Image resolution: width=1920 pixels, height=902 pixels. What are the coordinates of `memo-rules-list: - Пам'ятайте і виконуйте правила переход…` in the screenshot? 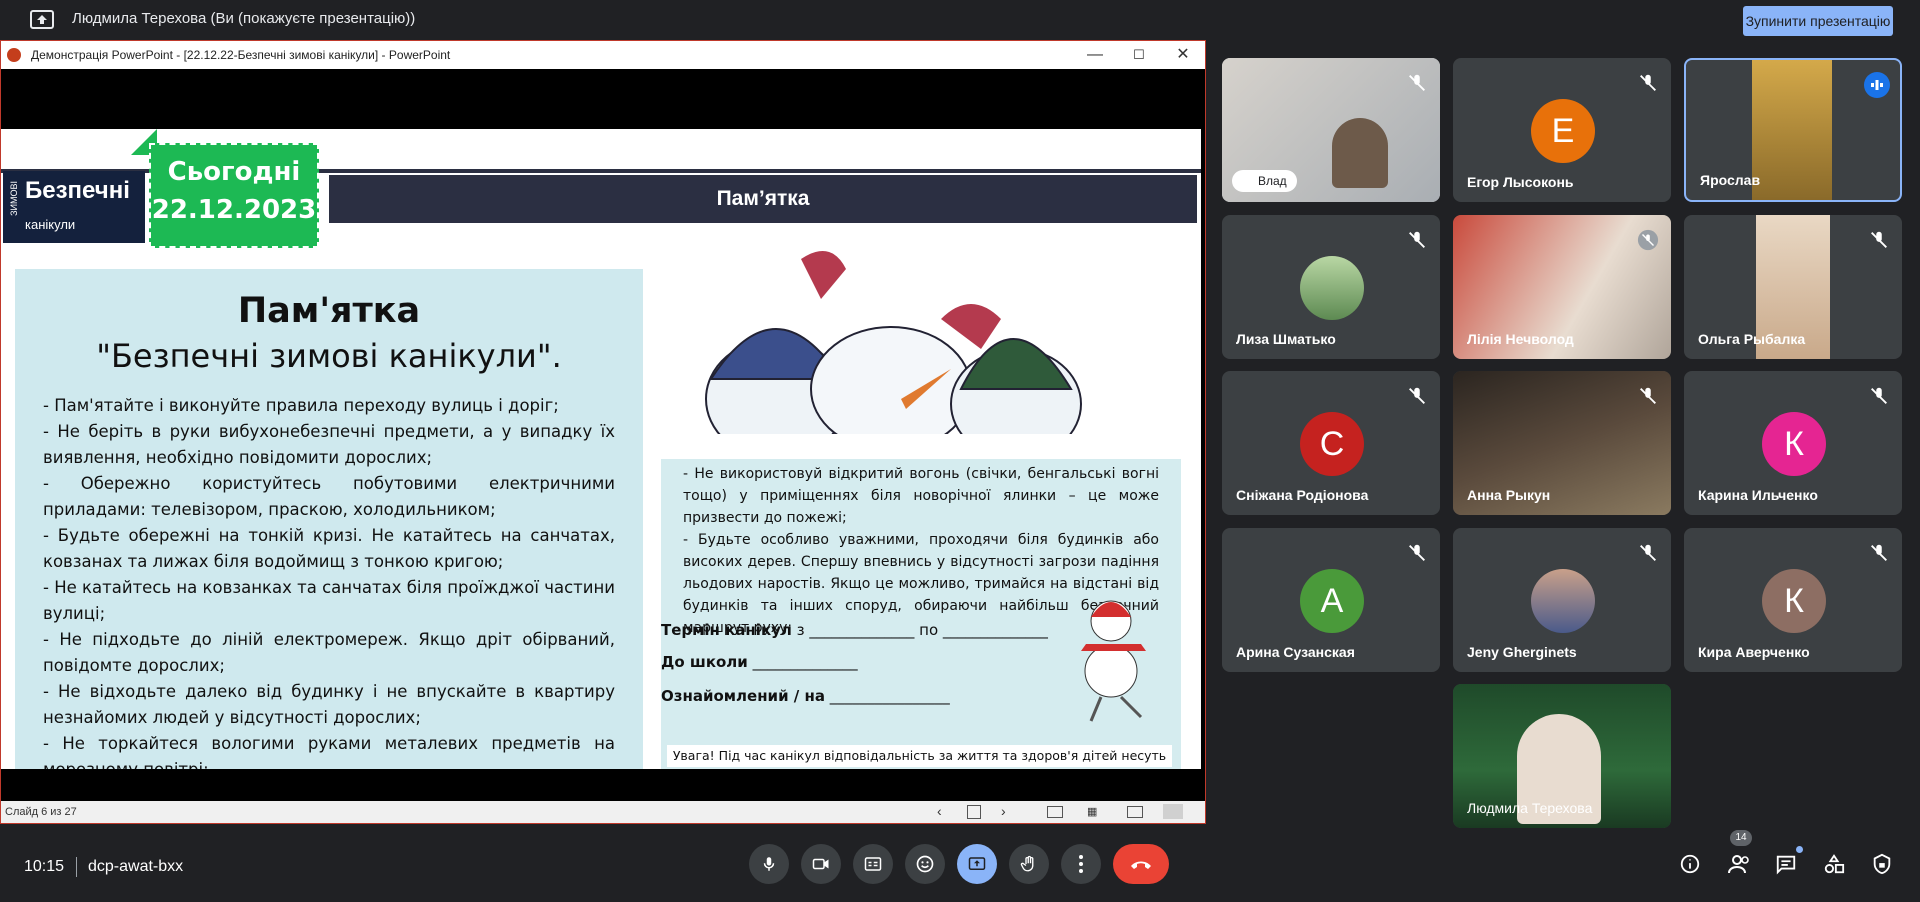 It's located at (329, 581).